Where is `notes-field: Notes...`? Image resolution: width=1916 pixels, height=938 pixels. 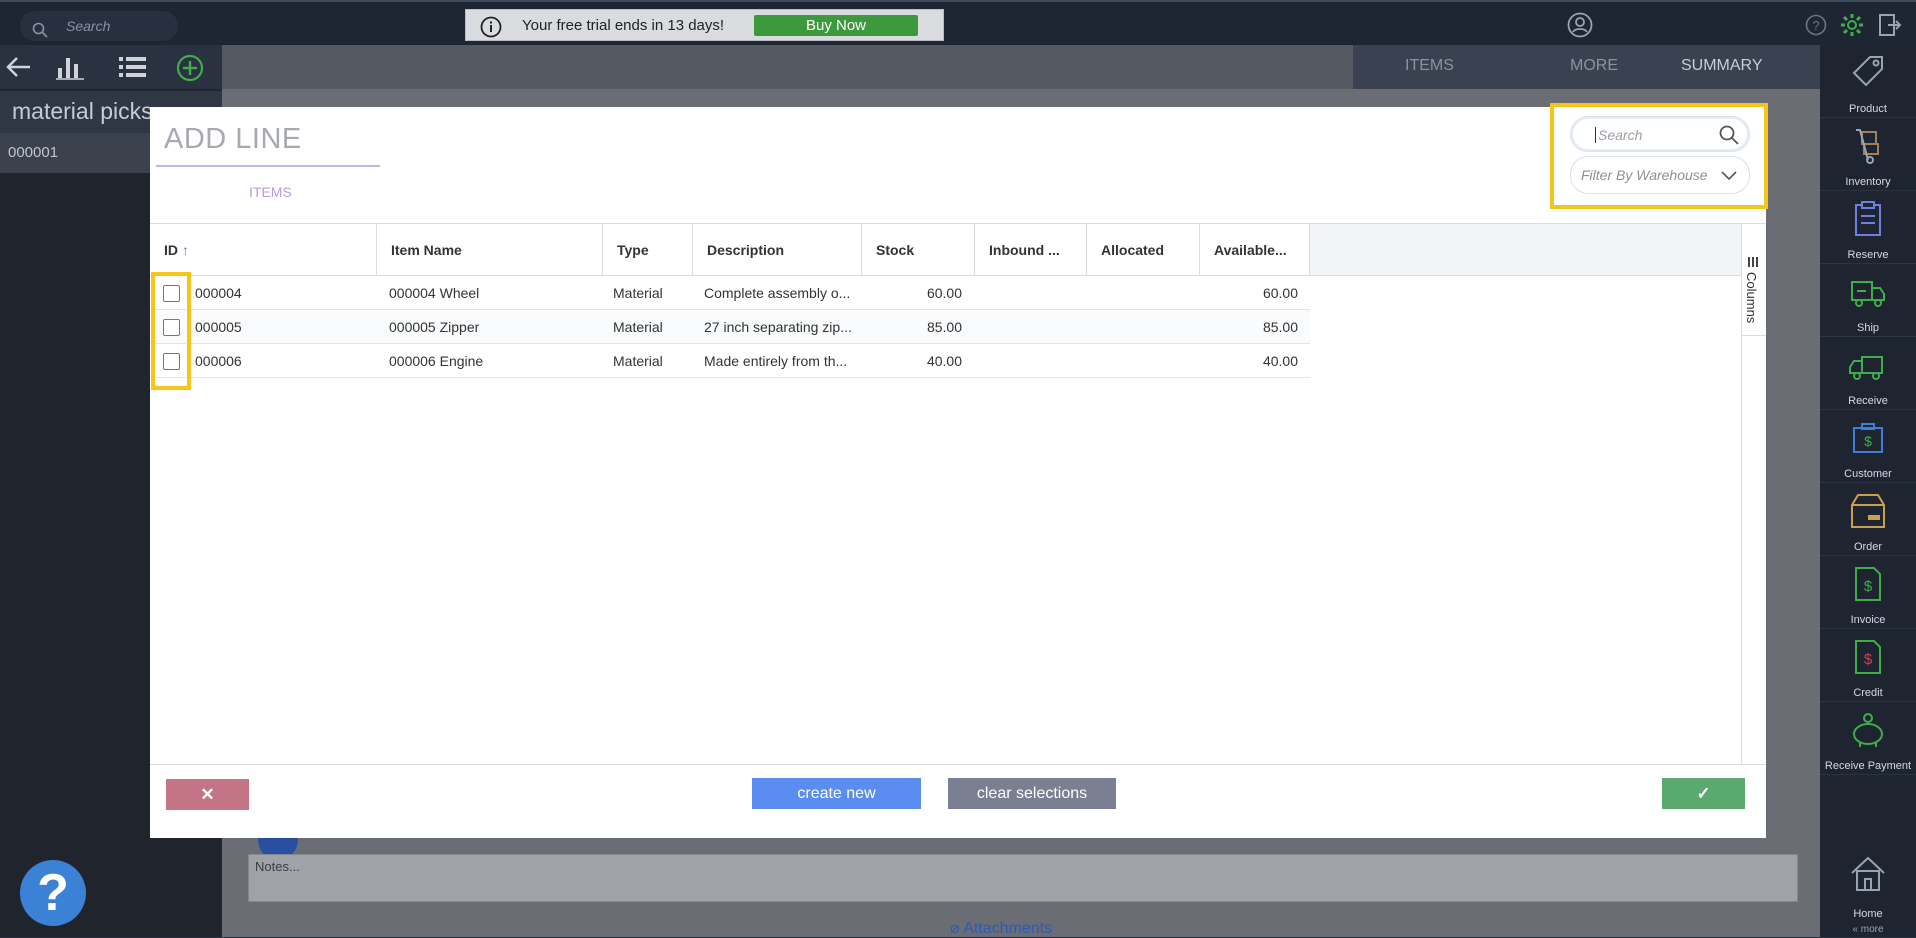
notes-field: Notes... is located at coordinates (1023, 878).